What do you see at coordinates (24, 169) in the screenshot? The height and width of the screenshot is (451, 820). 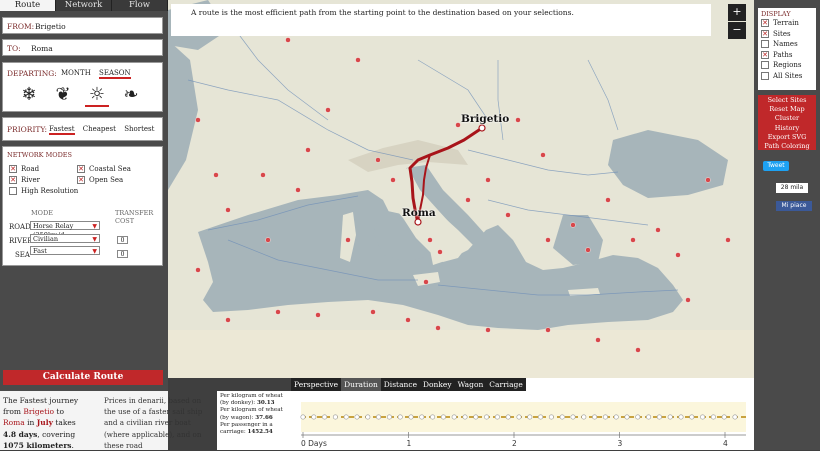 I see `mode-road: ✕ Road` at bounding box center [24, 169].